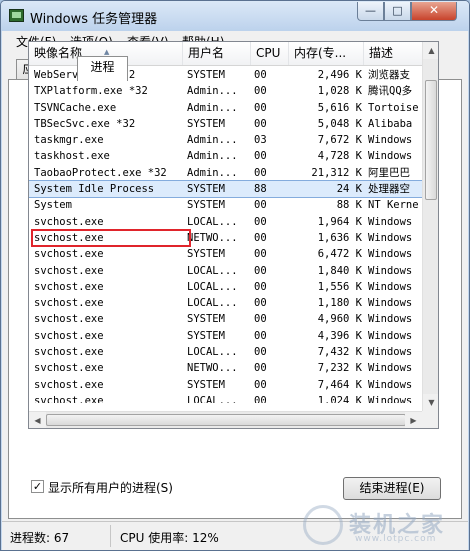 Image resolution: width=470 pixels, height=551 pixels. Describe the element at coordinates (225, 385) in the screenshot. I see `process-row: svchost.exe SYSTEM 00 7,464 K Windows` at that location.